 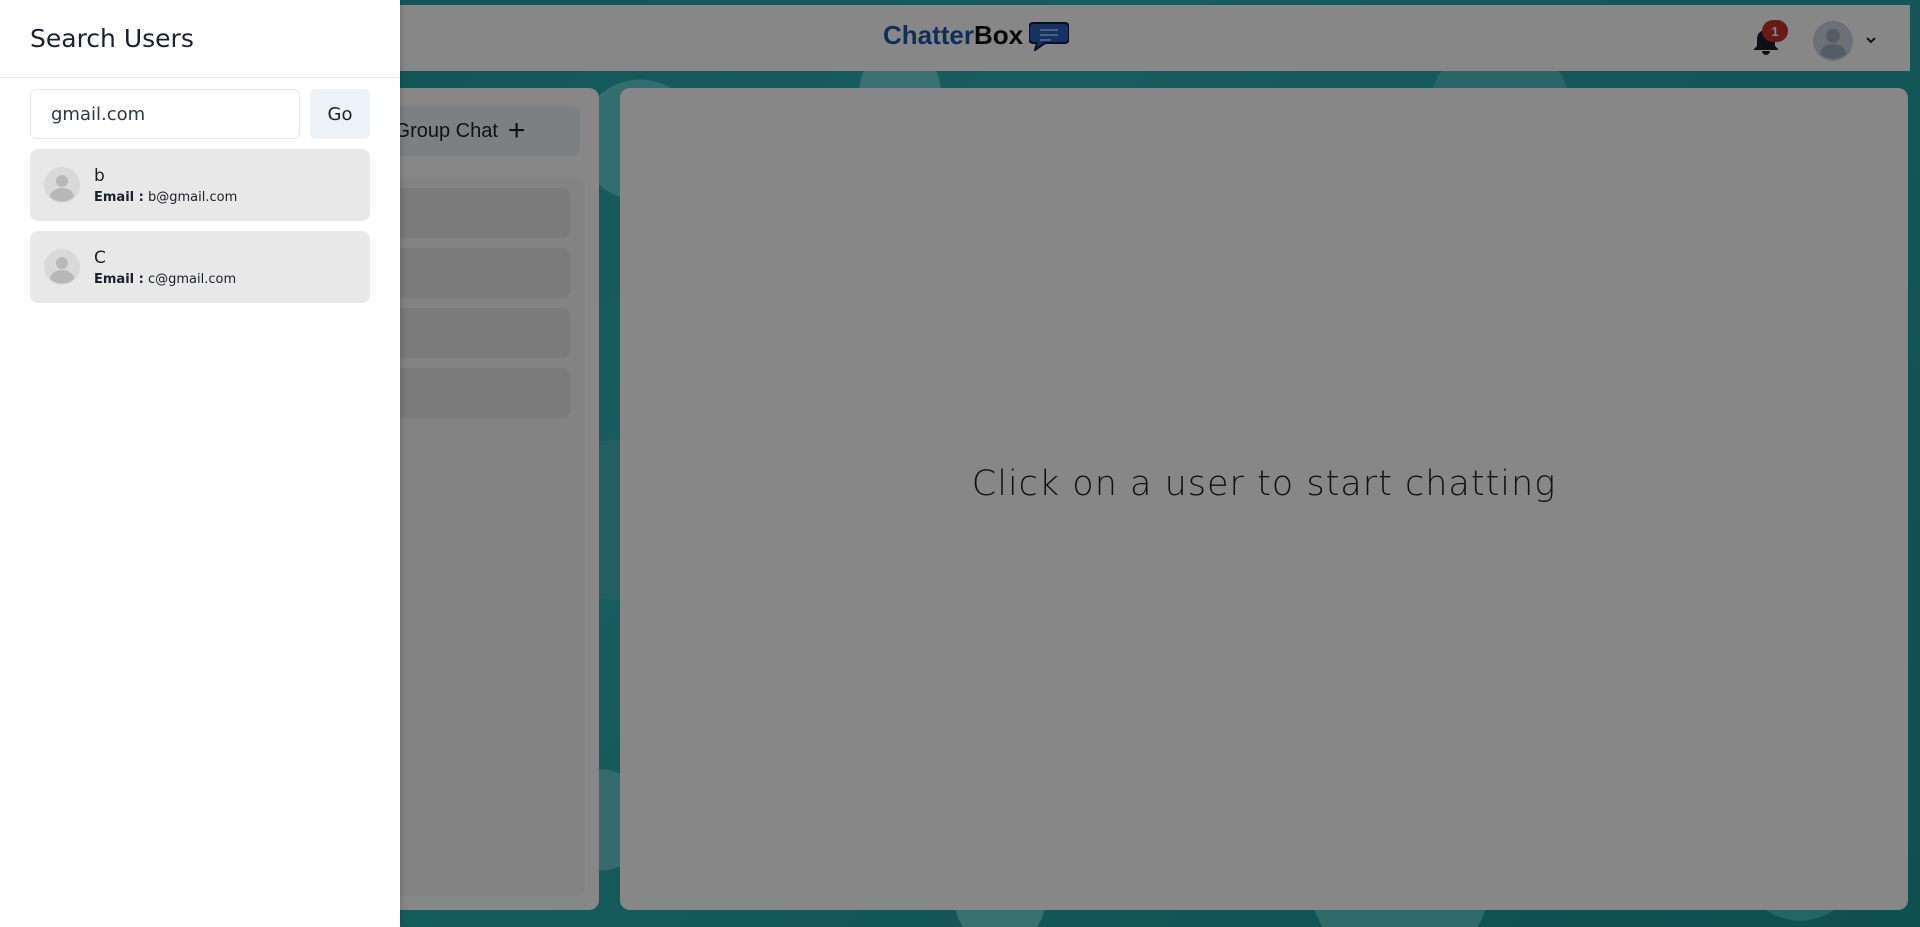 What do you see at coordinates (165, 114) in the screenshot?
I see `search-input` at bounding box center [165, 114].